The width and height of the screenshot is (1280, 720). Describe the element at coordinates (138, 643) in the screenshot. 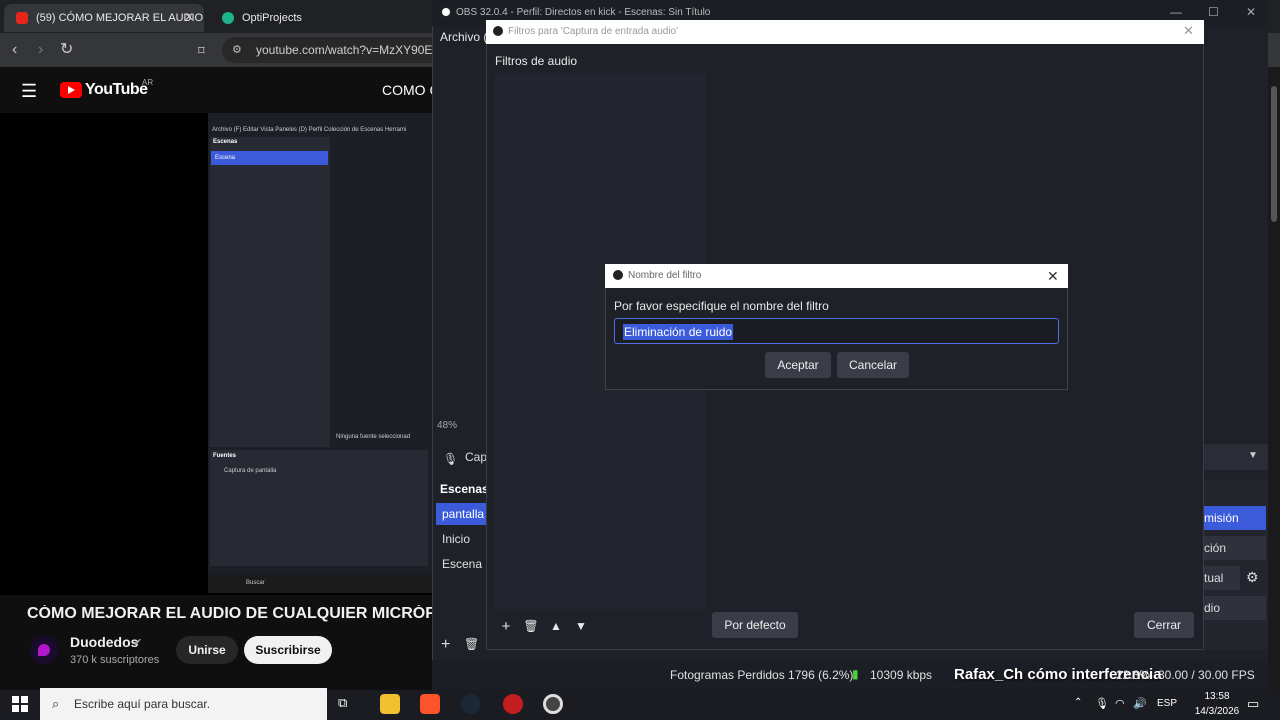

I see `verified-icon: ✔` at that location.